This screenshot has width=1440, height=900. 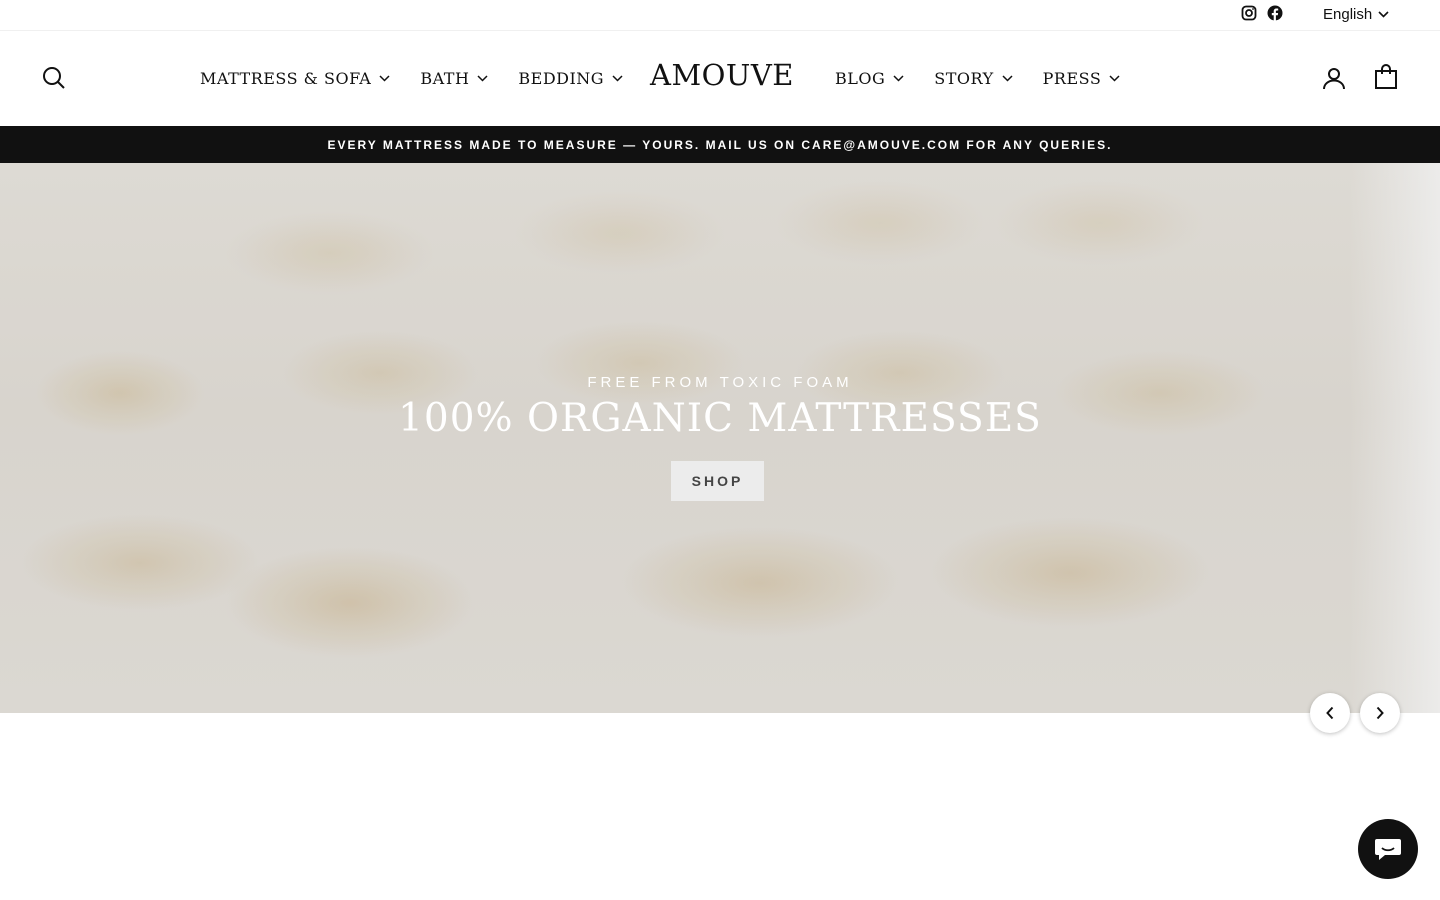 What do you see at coordinates (1334, 78) in the screenshot?
I see `account-icon` at bounding box center [1334, 78].